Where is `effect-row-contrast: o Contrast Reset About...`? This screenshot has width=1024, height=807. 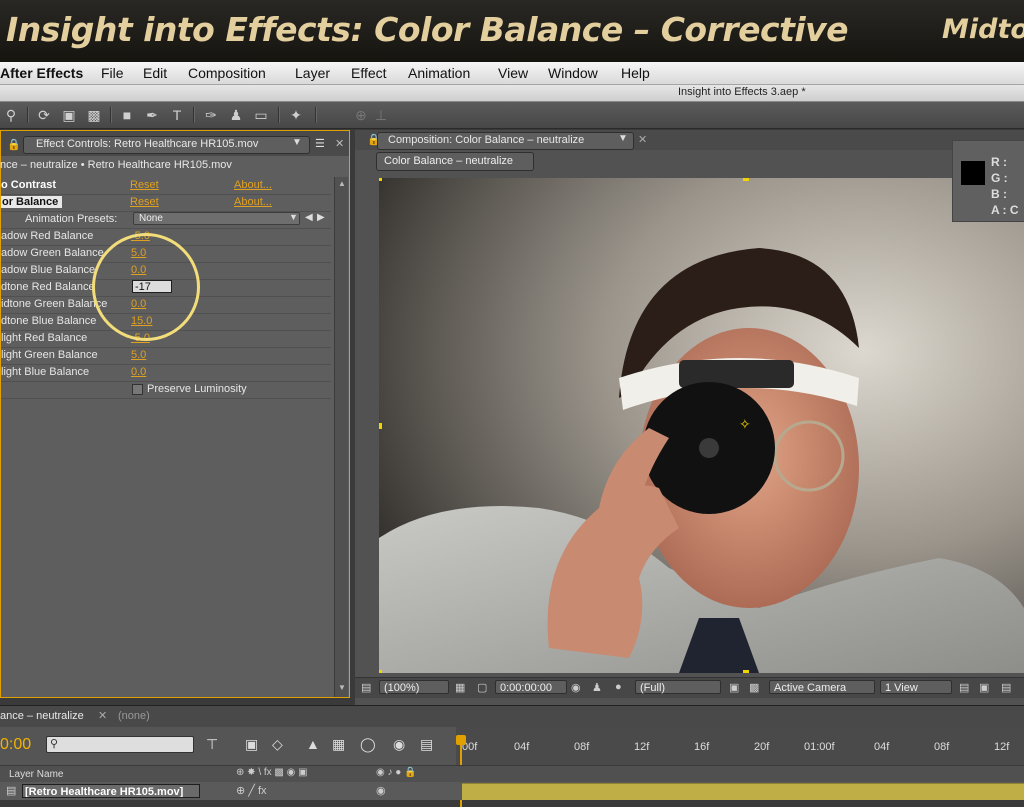
effect-row-contrast: o Contrast Reset About... is located at coordinates (166, 186).